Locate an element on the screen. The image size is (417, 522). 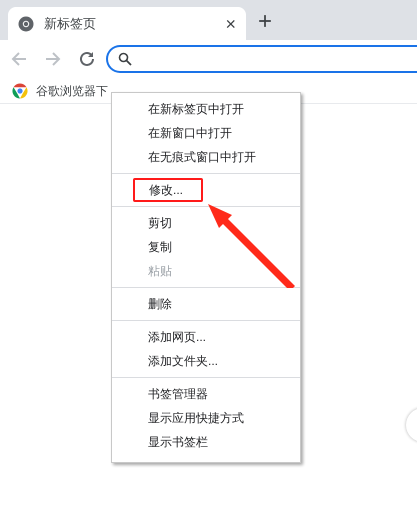
forward-icon is located at coordinates (53, 59).